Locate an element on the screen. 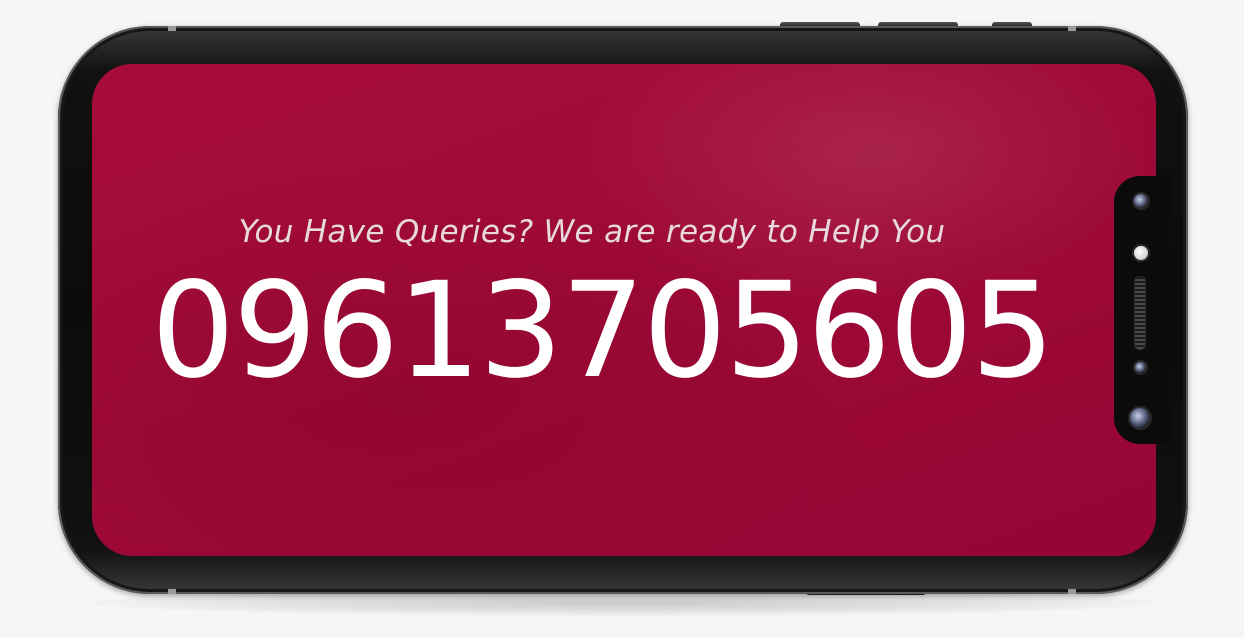 The height and width of the screenshot is (638, 1244). front-camera-icon is located at coordinates (1141, 201).